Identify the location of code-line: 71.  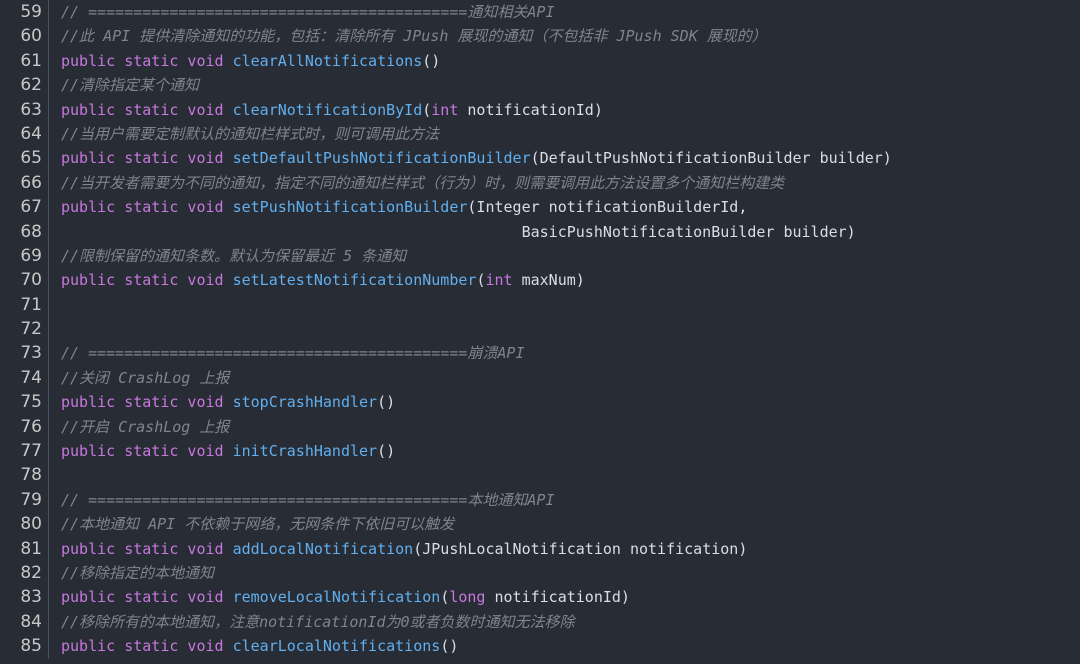
(540, 305).